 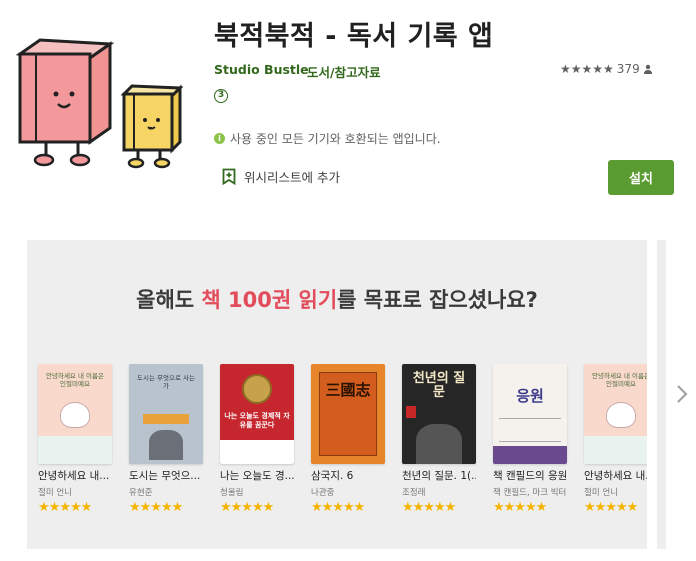 What do you see at coordinates (661, 394) in the screenshot?
I see `next-screenshot-peek` at bounding box center [661, 394].